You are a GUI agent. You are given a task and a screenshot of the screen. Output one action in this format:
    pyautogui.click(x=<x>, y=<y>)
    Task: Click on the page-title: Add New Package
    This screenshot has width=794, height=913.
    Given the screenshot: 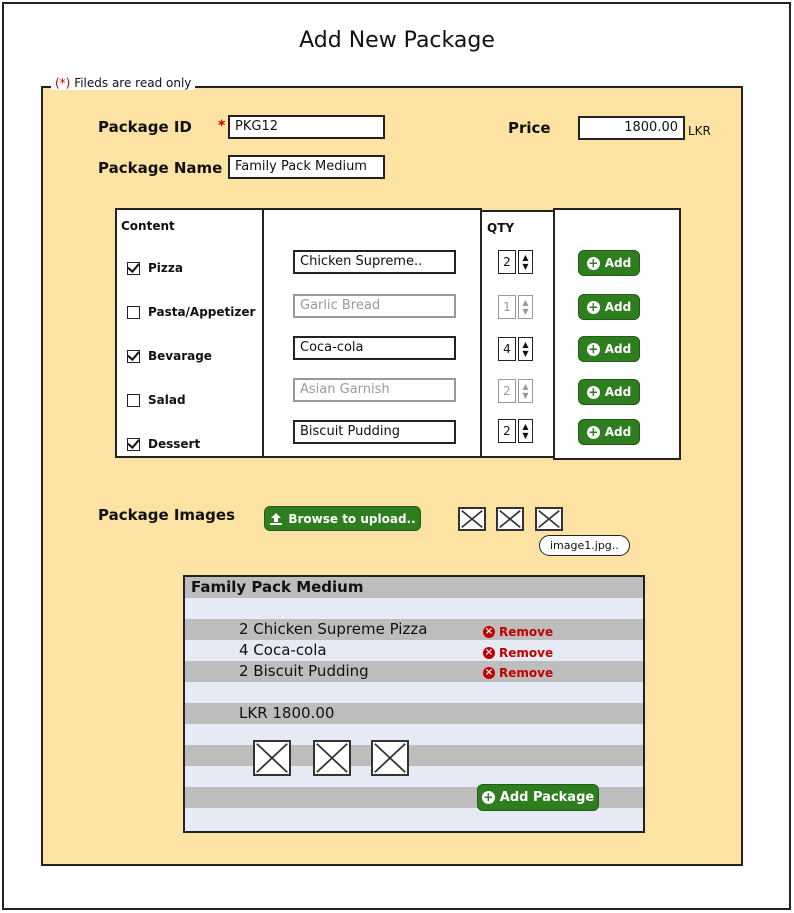 What is the action you would take?
    pyautogui.click(x=397, y=40)
    